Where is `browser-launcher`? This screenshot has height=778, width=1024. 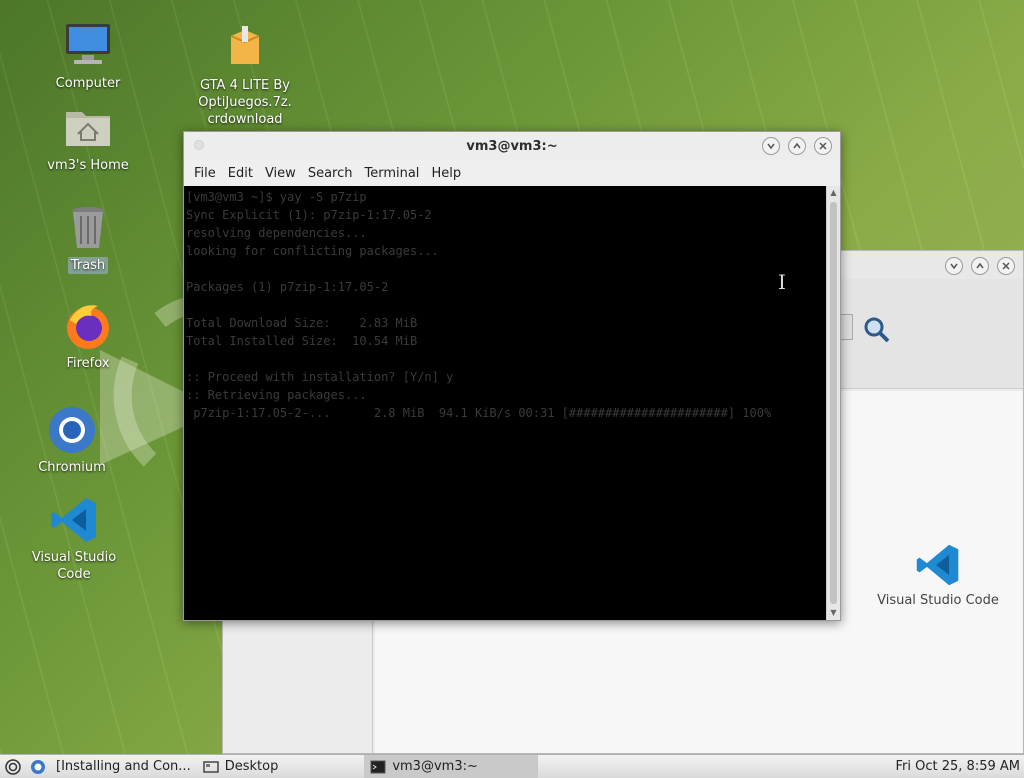 browser-launcher is located at coordinates (38, 766).